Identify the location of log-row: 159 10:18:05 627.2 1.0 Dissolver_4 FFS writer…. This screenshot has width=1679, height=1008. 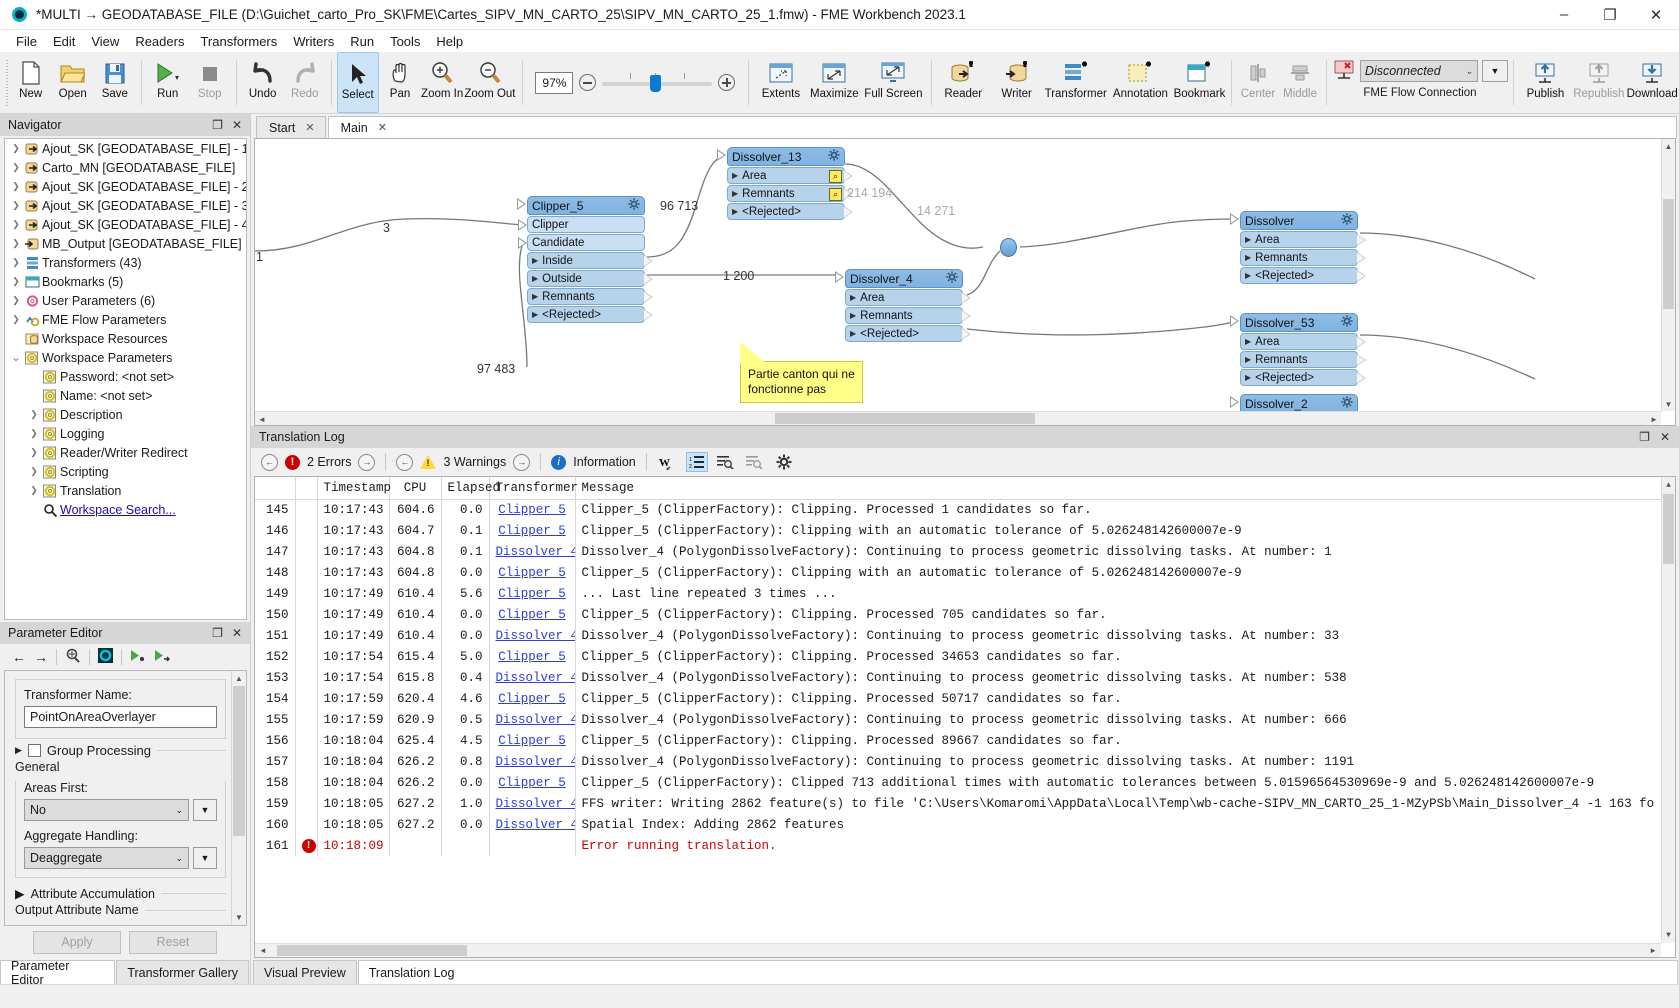
(965, 803).